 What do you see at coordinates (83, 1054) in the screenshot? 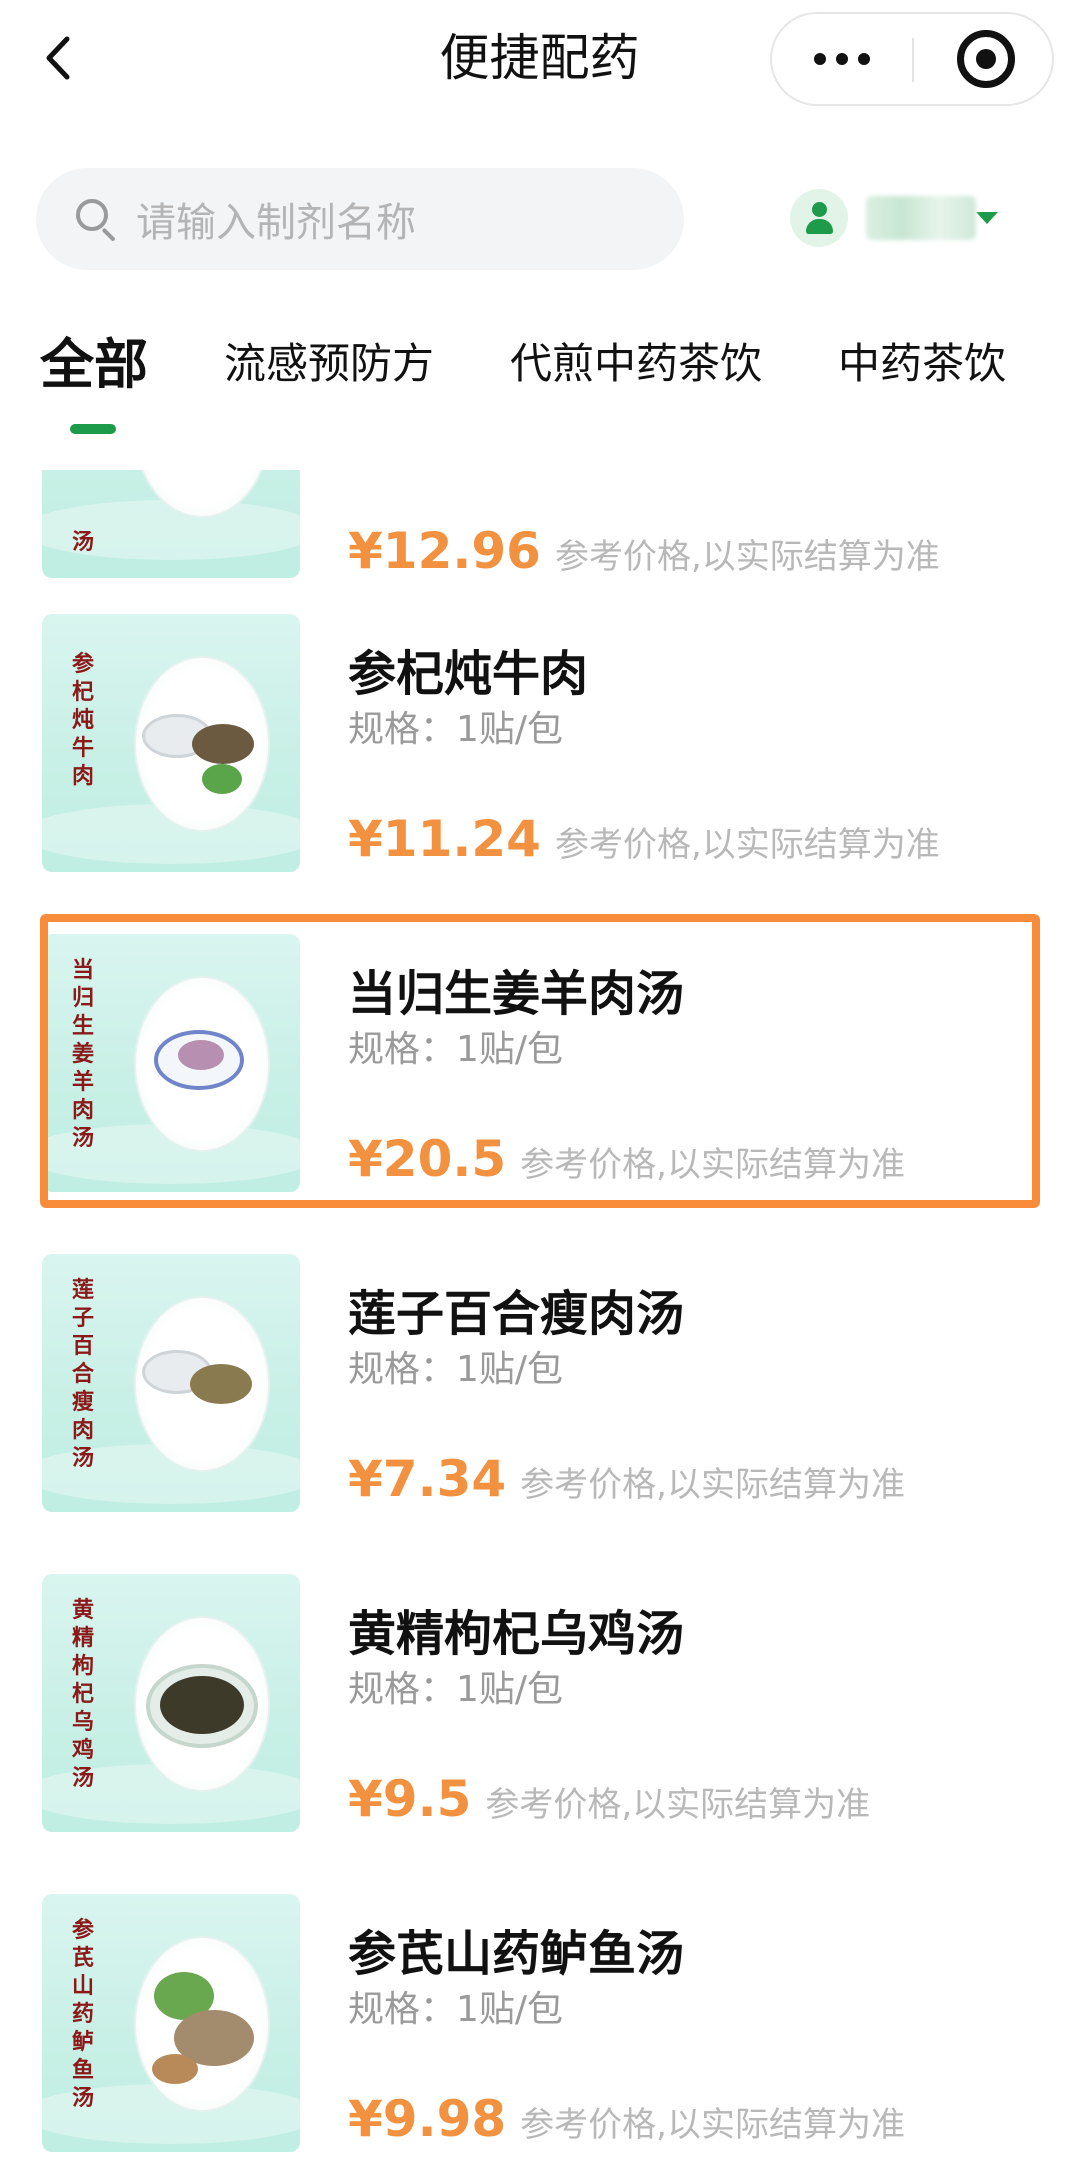
I see `thumbnail-text: 当归生姜羊肉汤` at bounding box center [83, 1054].